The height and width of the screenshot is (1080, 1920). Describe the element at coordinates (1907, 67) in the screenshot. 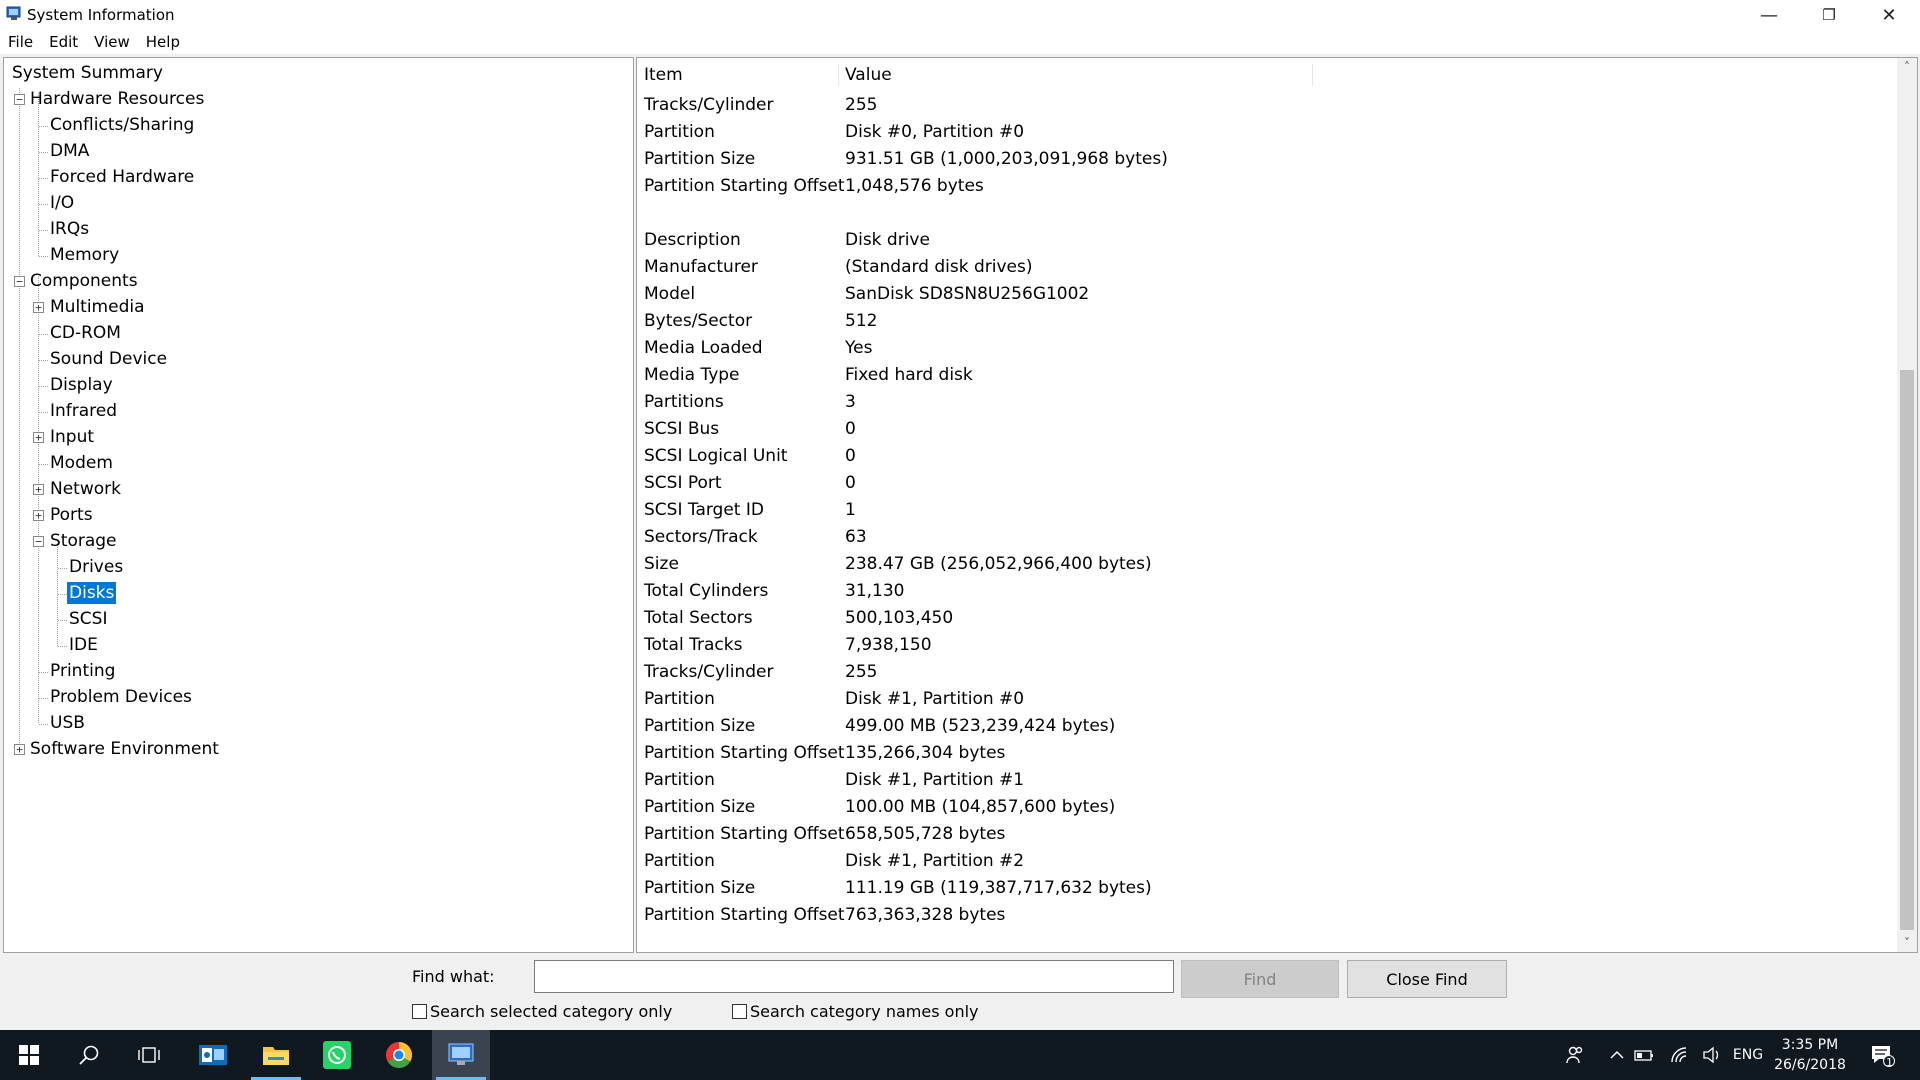

I see `scroll-up-arrow-icon: ˄` at that location.